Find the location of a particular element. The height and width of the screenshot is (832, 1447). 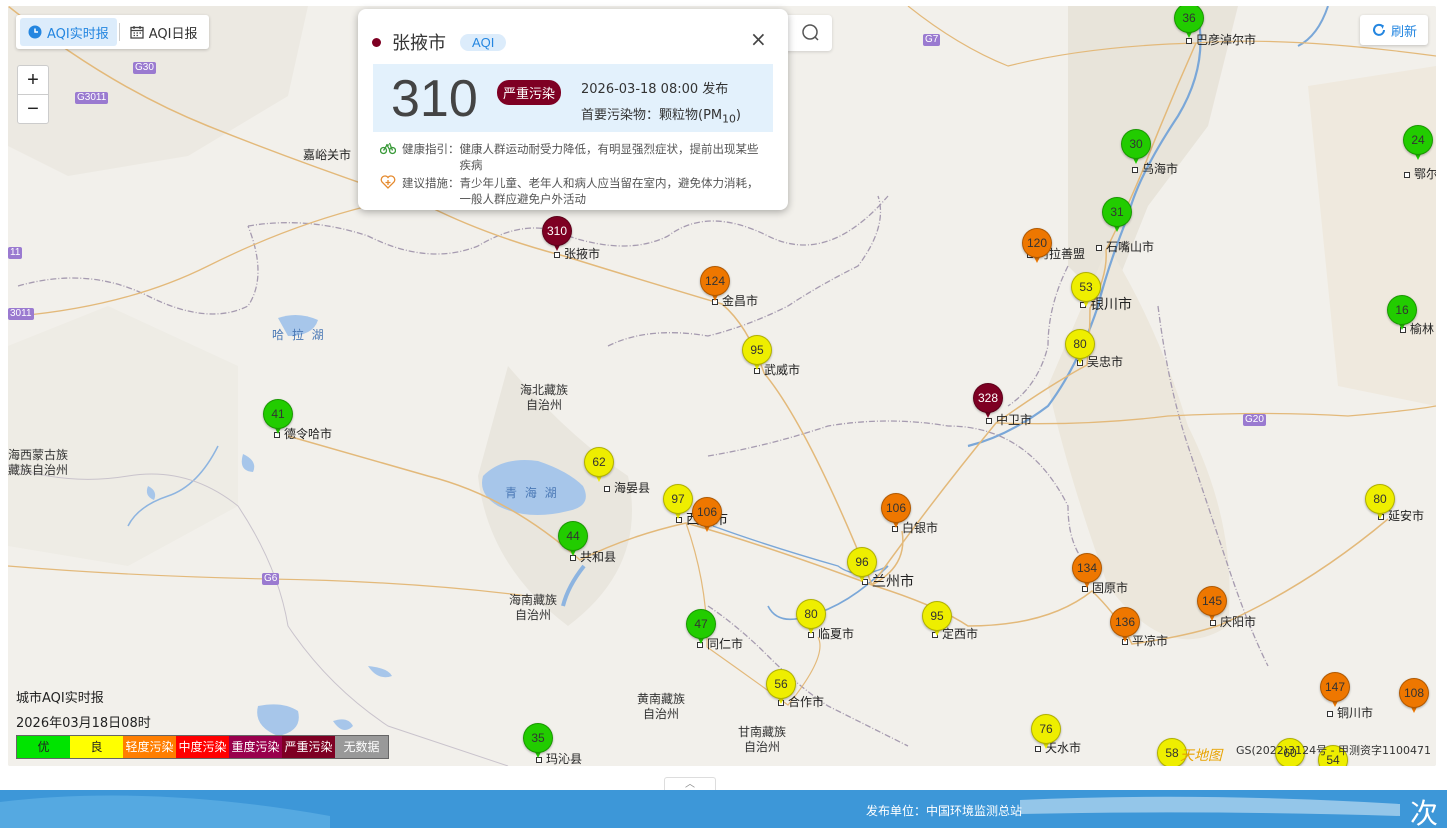

city-name: 兰州市 is located at coordinates (893, 582).